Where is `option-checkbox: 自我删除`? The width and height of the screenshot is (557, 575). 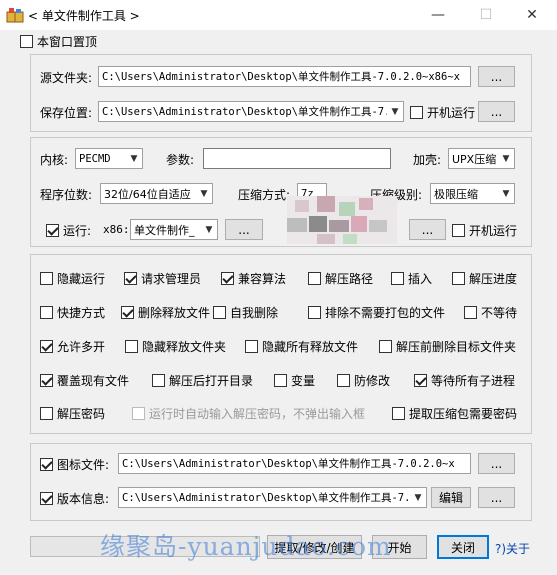
option-checkbox: 自我删除 is located at coordinates (245, 312).